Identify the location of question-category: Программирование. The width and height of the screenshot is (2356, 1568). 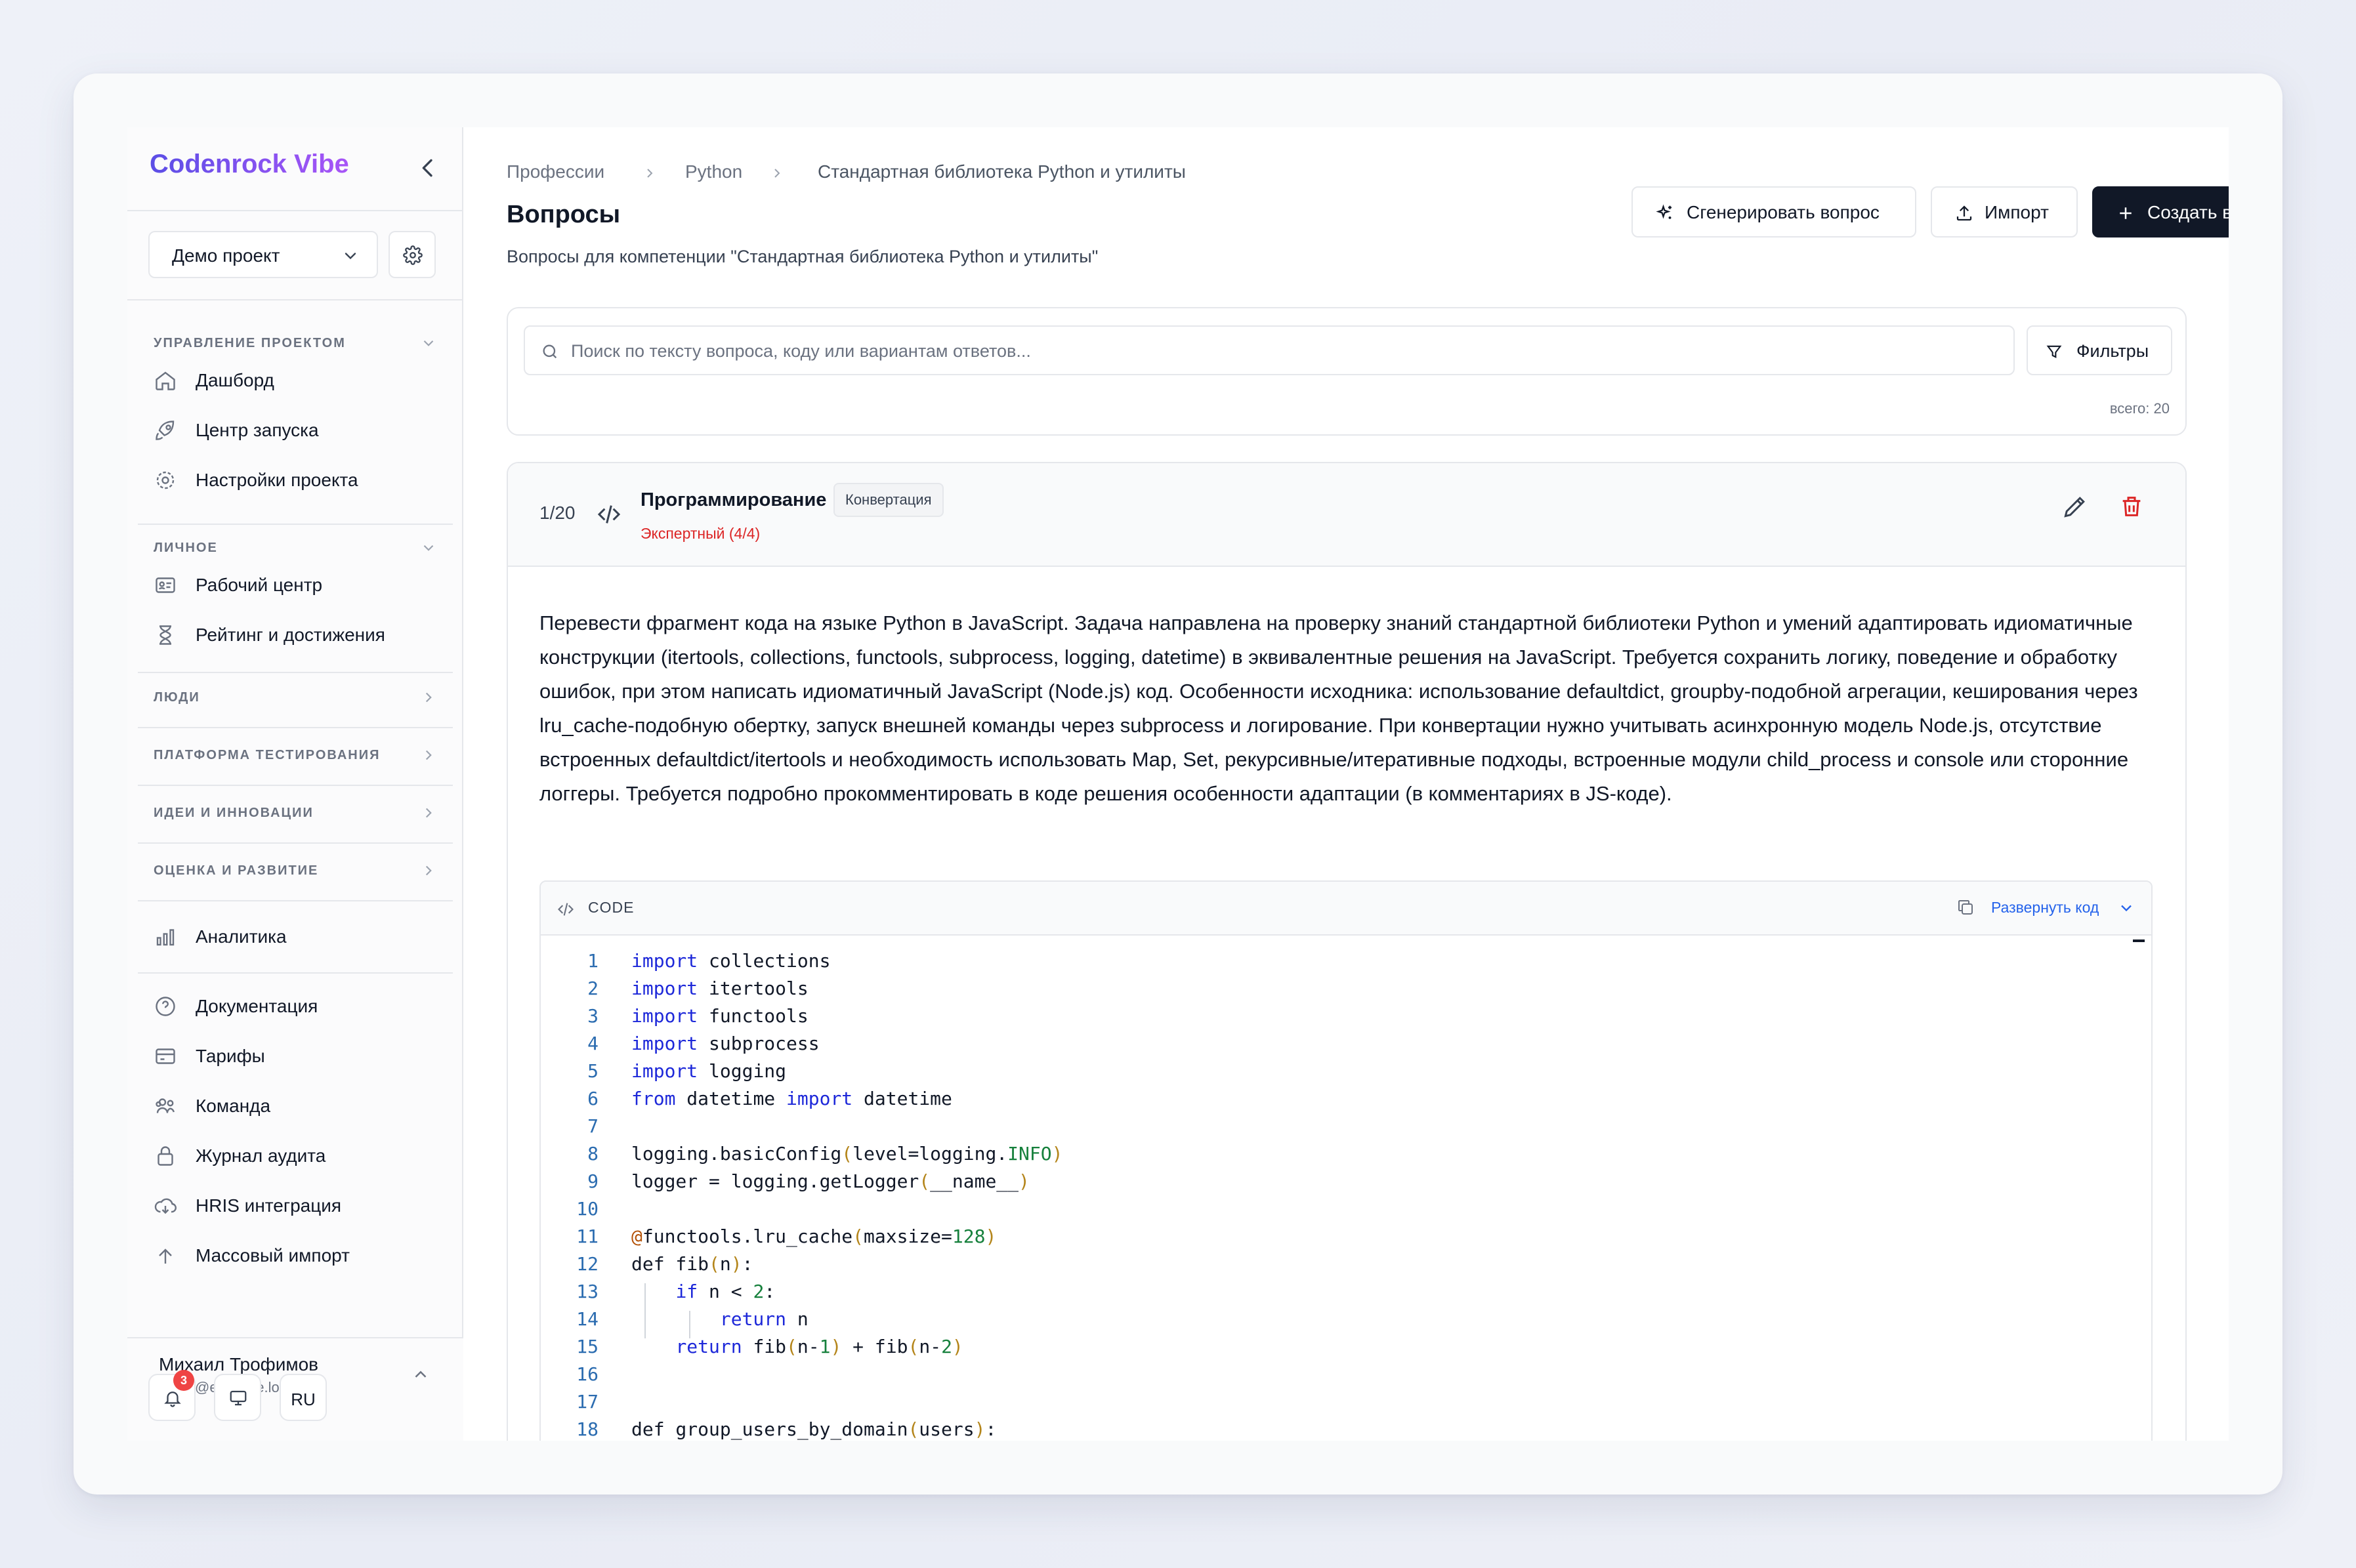
(734, 499).